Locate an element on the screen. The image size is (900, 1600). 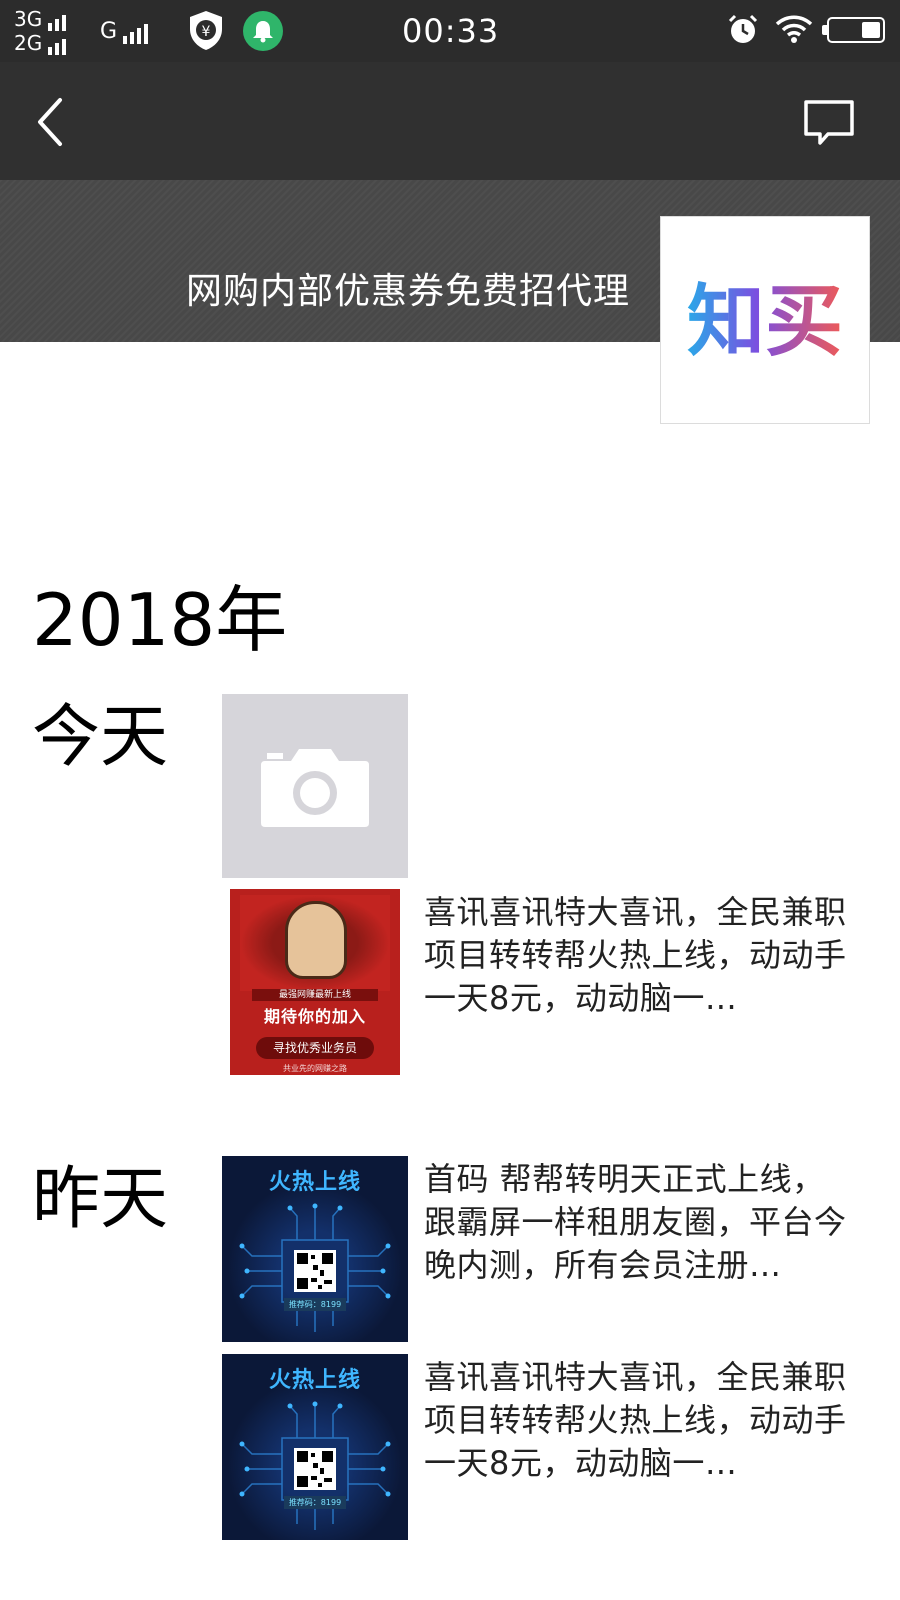
network-indicator: 3G 2G is located at coordinates (40, 31).